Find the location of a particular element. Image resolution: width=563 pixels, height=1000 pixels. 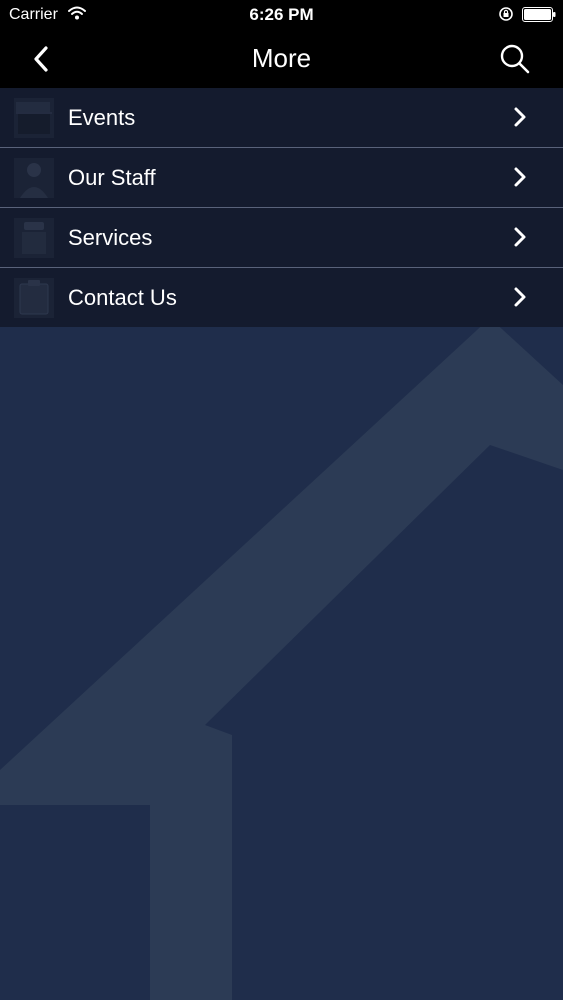

orientation-lock-icon is located at coordinates (506, 14).